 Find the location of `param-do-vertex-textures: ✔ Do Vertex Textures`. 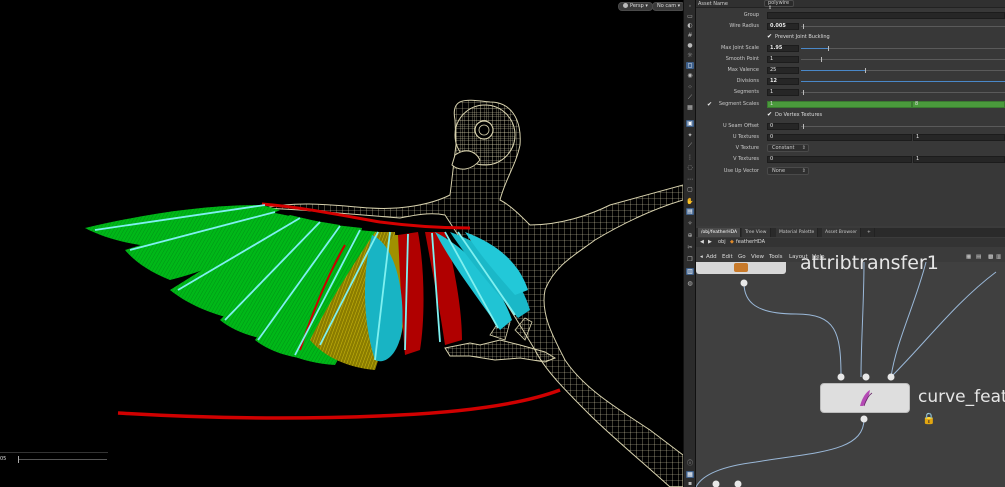

param-do-vertex-textures: ✔ Do Vertex Textures is located at coordinates (795, 115).